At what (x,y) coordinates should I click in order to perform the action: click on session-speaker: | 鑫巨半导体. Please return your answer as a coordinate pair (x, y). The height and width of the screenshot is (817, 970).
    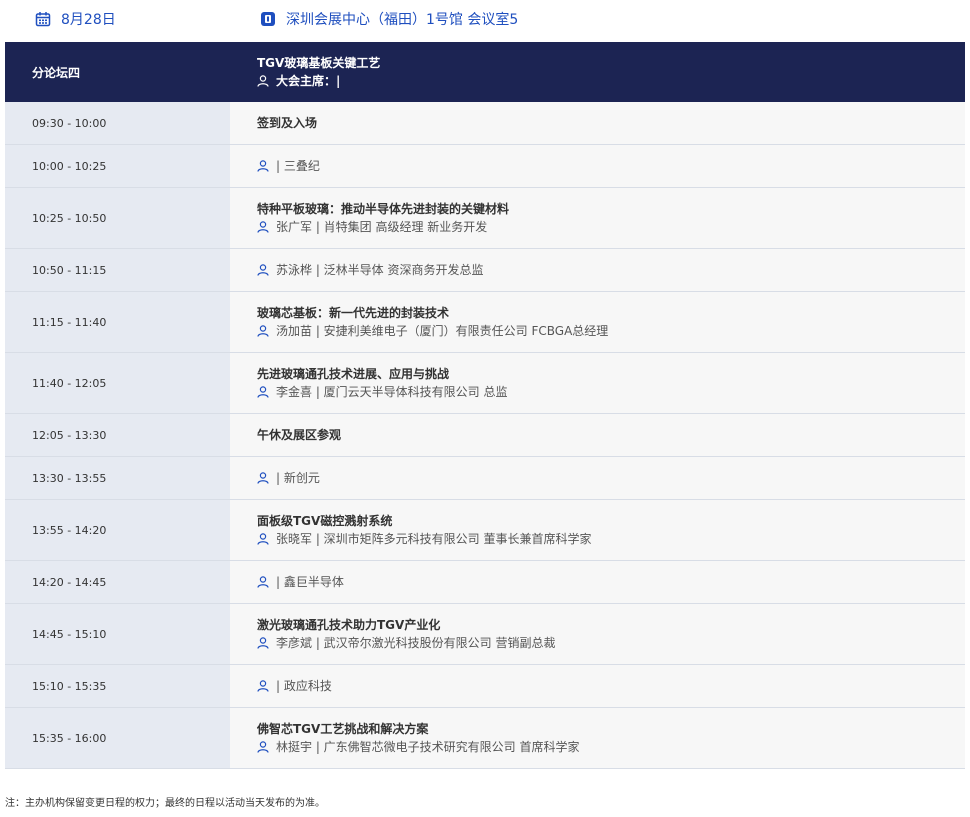
    Looking at the image, I should click on (611, 582).